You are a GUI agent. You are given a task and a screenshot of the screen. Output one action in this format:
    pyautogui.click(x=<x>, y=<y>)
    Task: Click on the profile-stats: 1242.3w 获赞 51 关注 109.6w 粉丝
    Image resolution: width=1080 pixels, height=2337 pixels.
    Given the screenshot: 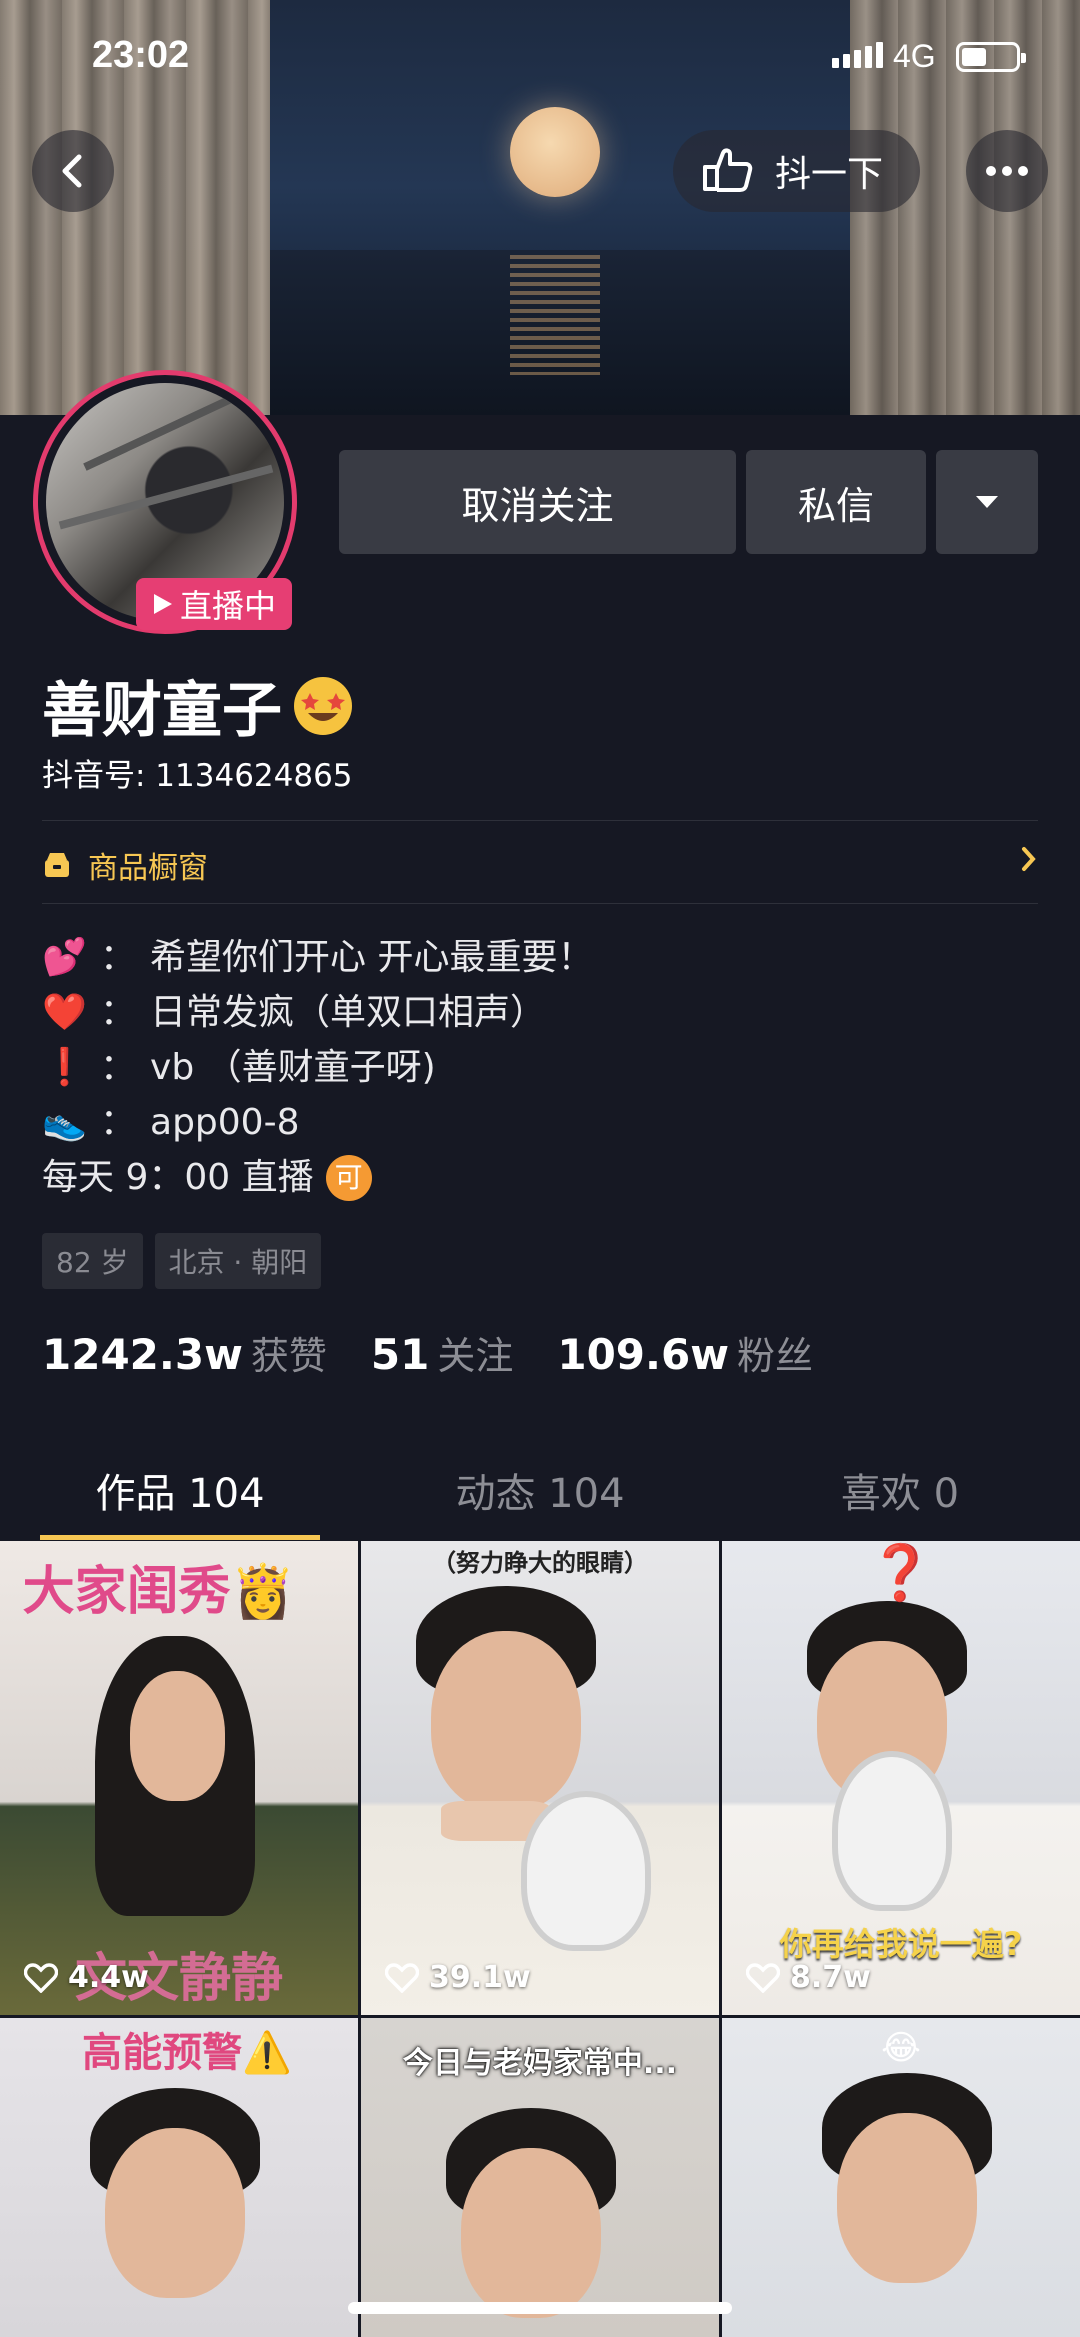 What is the action you would take?
    pyautogui.click(x=449, y=1352)
    